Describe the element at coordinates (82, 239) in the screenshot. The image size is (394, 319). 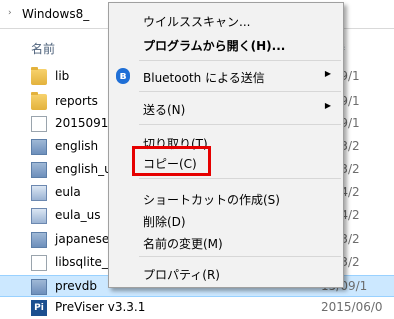
I see `file-name: japanese` at that location.